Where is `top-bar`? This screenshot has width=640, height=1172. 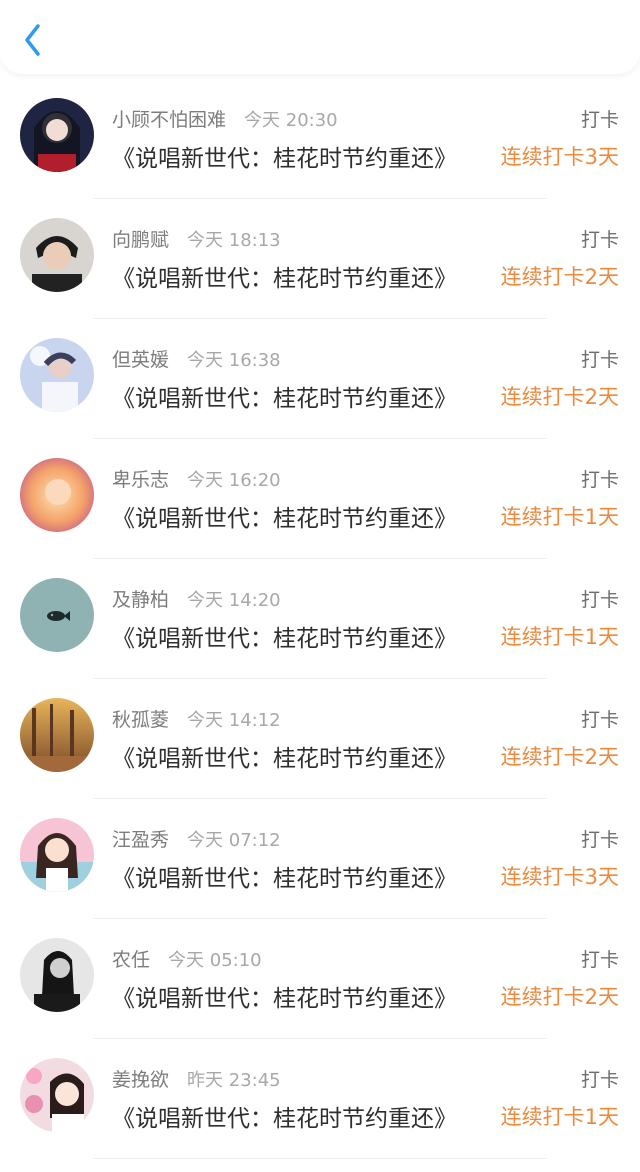
top-bar is located at coordinates (320, 37).